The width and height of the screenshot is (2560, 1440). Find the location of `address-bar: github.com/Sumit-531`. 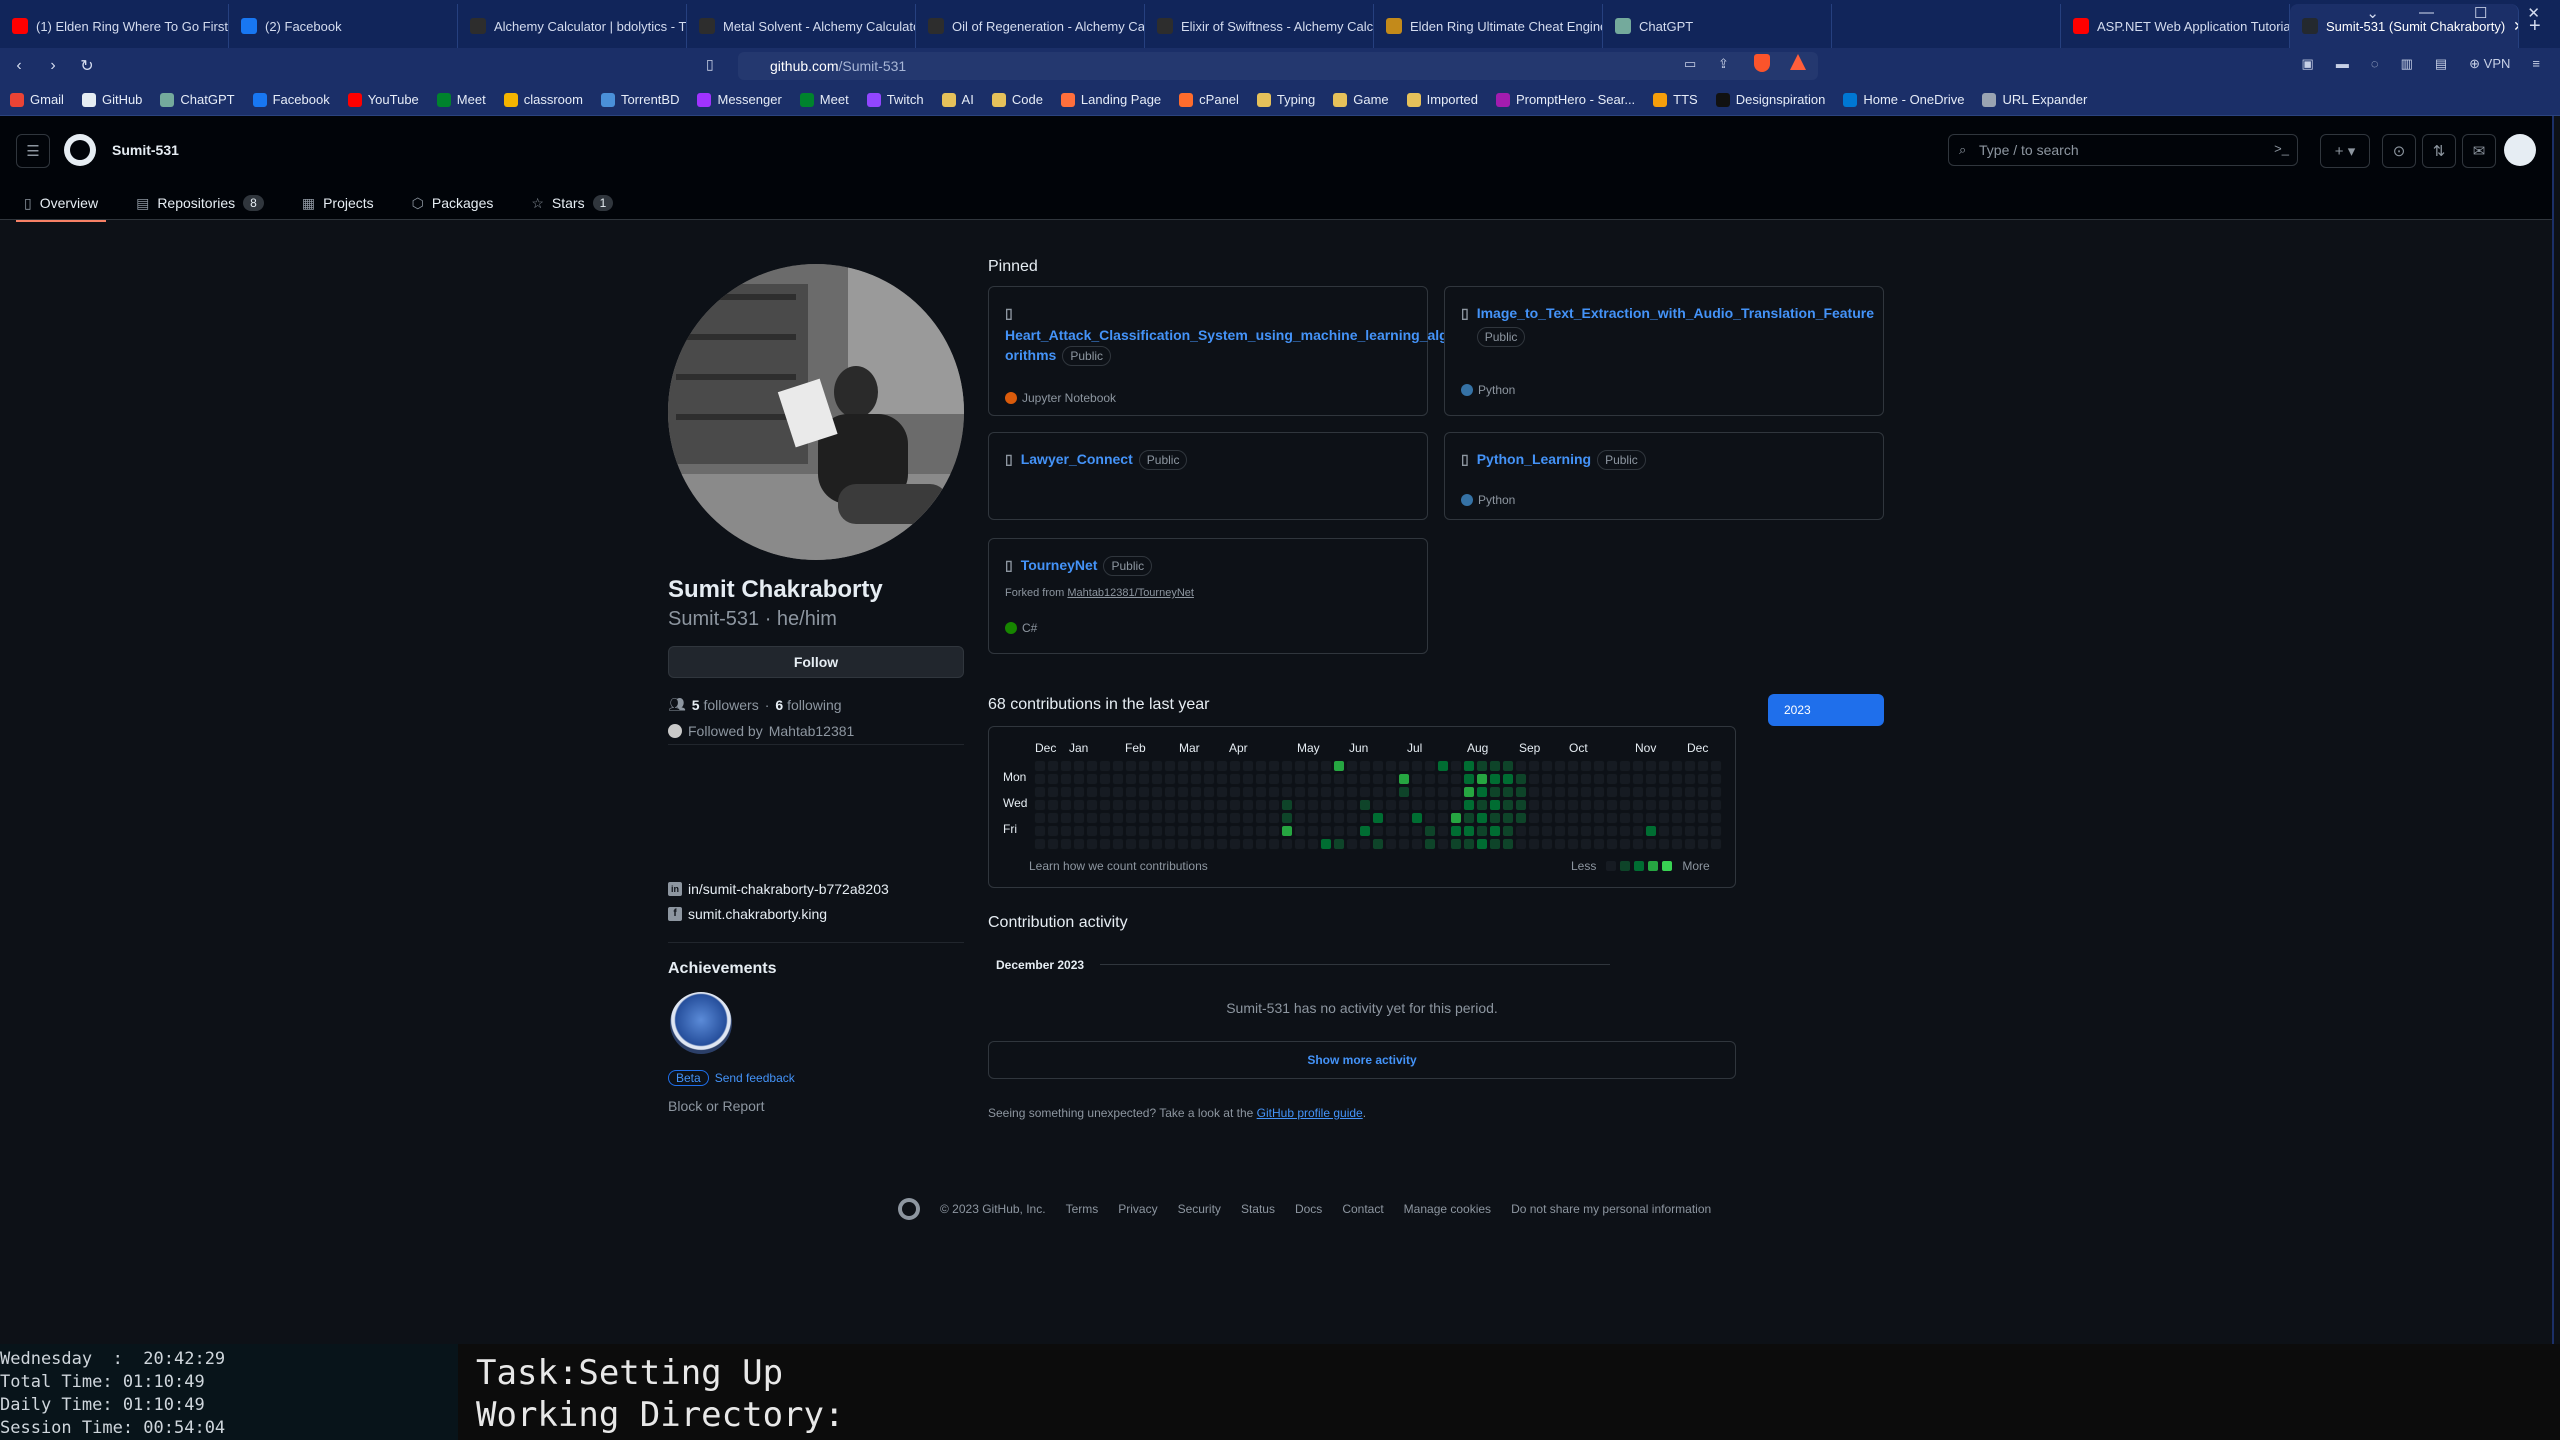

address-bar: github.com/Sumit-531 is located at coordinates (1278, 66).